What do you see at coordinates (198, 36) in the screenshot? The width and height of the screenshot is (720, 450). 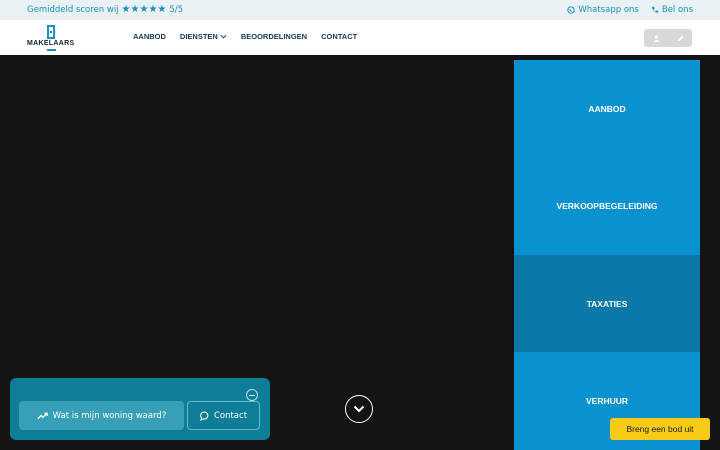 I see `nav-item-diensten-label: DIENSTEN` at bounding box center [198, 36].